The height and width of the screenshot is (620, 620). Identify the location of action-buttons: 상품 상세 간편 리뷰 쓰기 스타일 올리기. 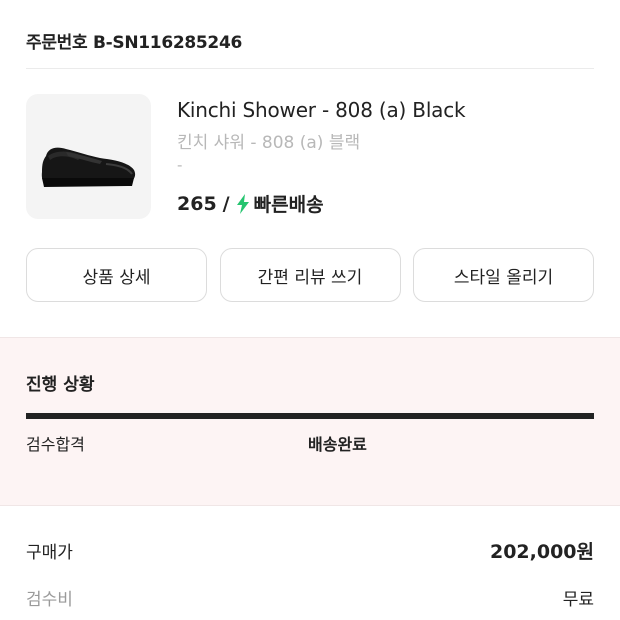
(310, 275).